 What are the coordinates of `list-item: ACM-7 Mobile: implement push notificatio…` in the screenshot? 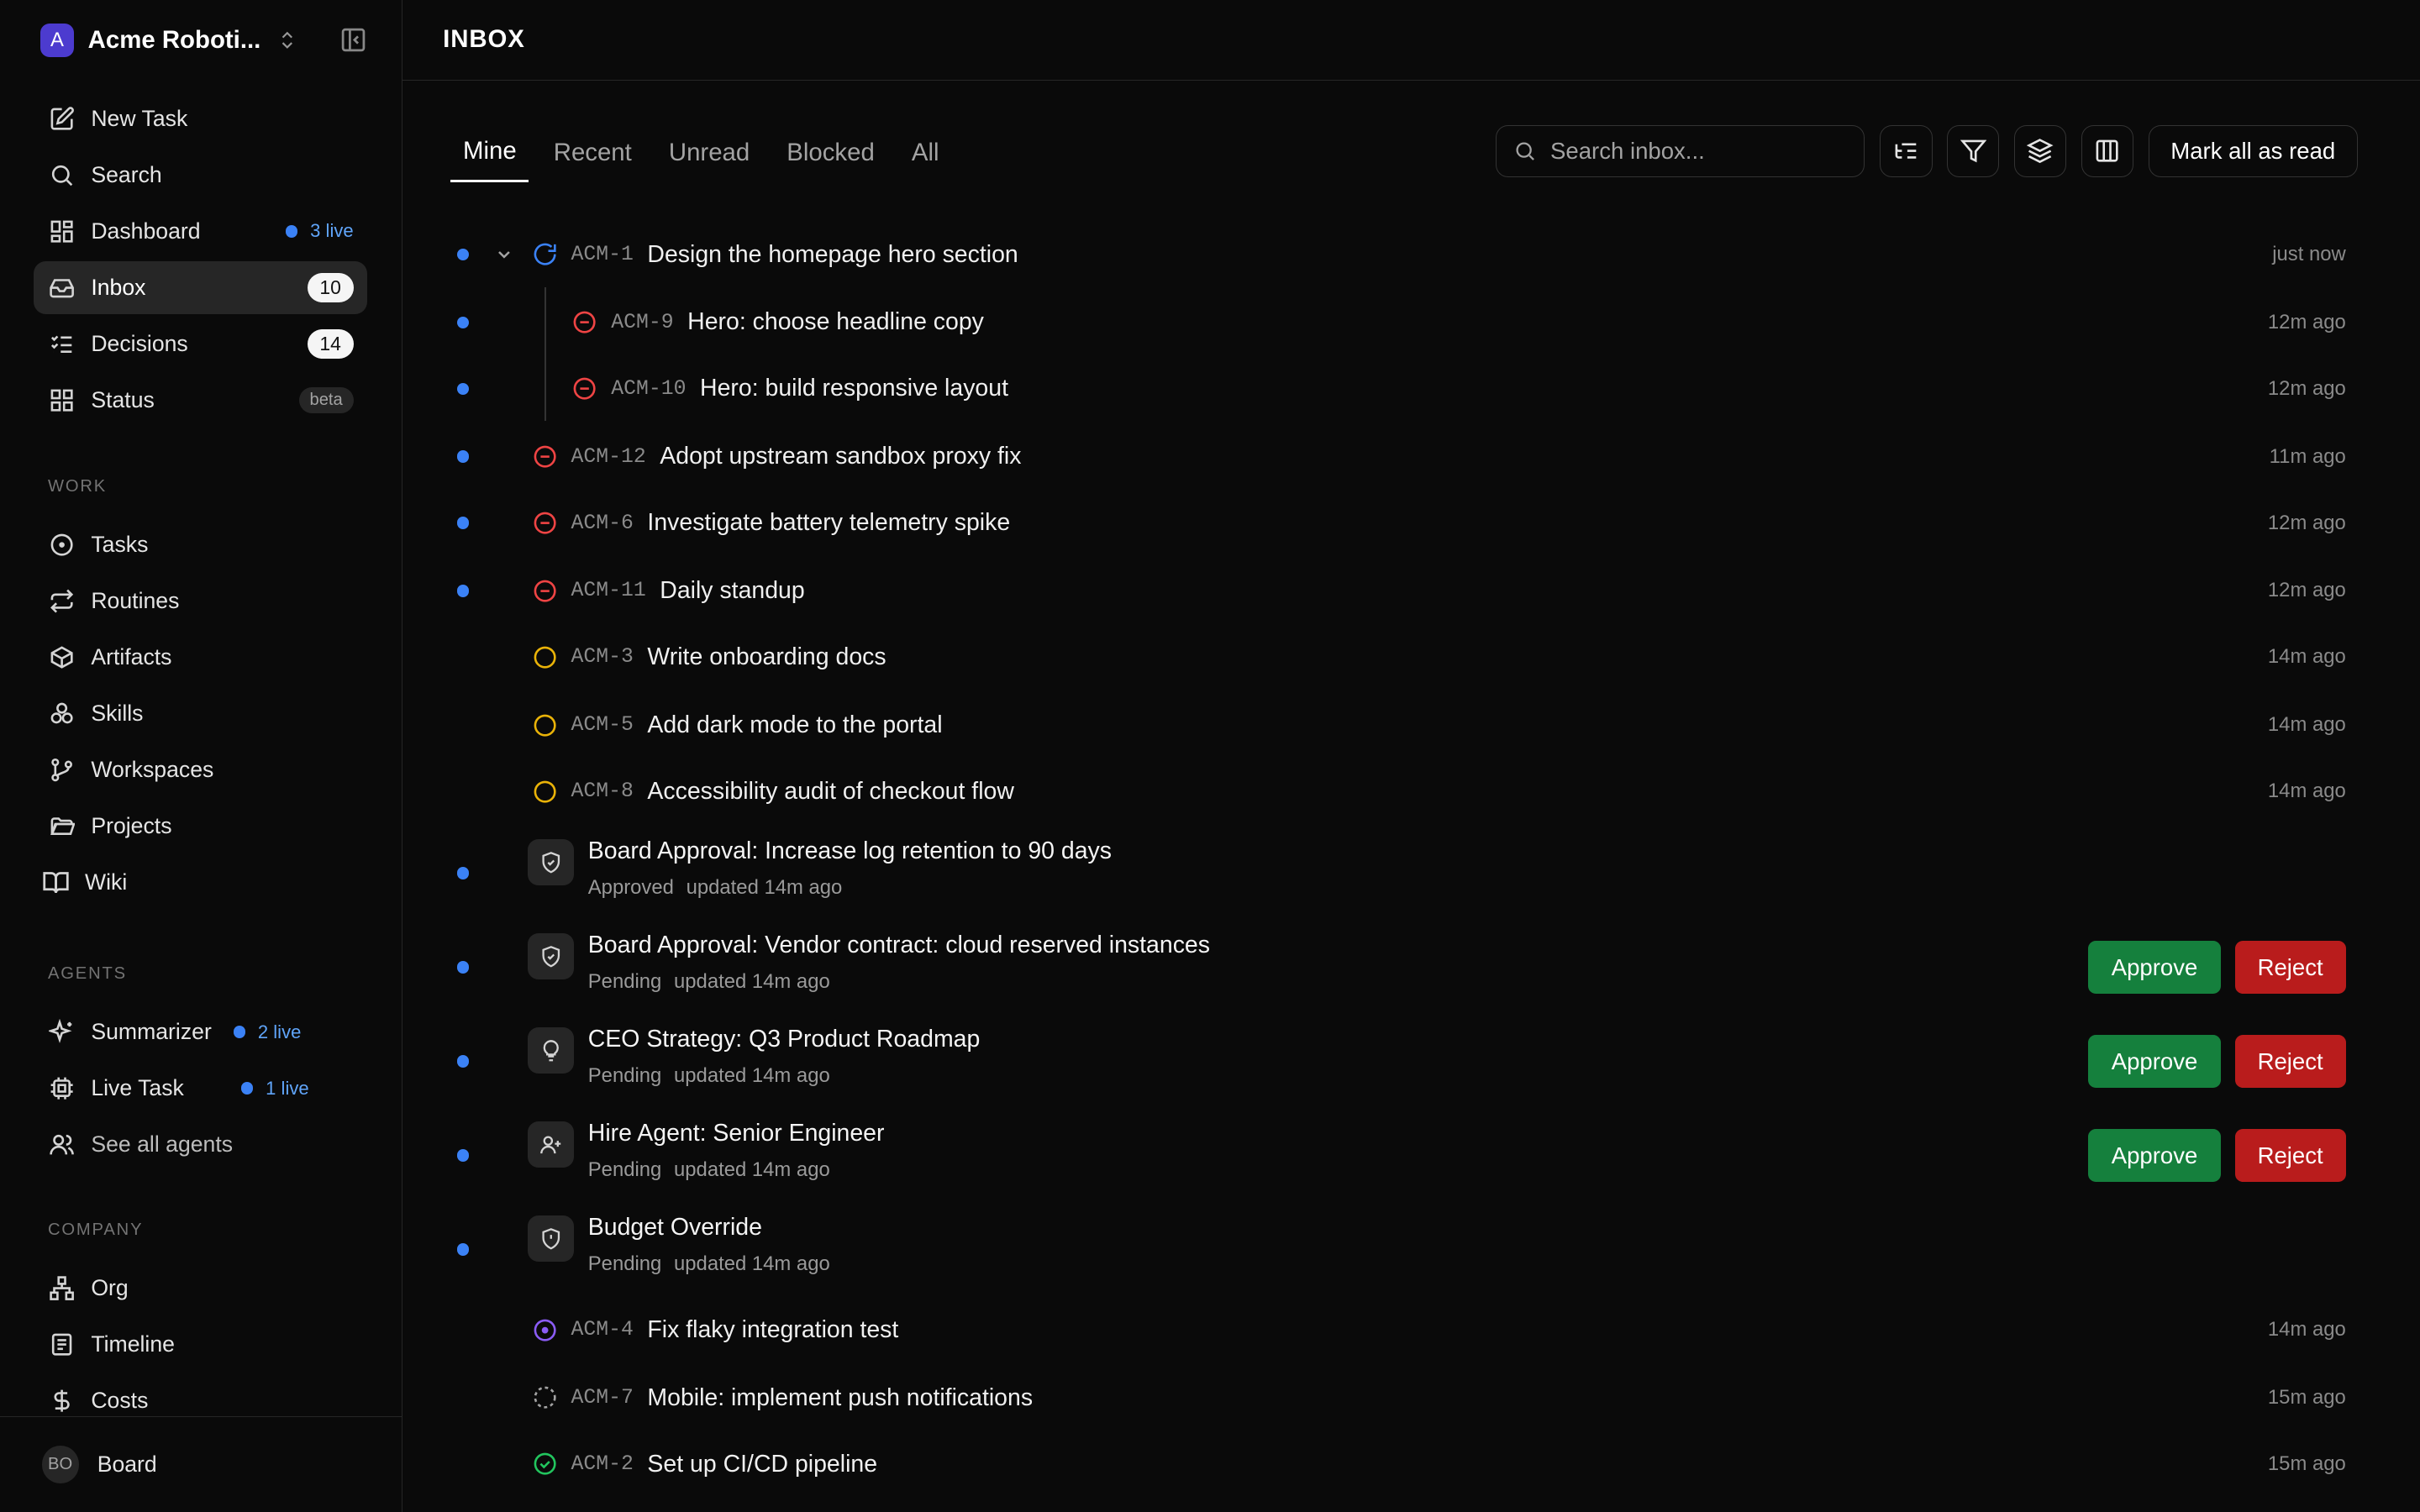 It's located at (1398, 1398).